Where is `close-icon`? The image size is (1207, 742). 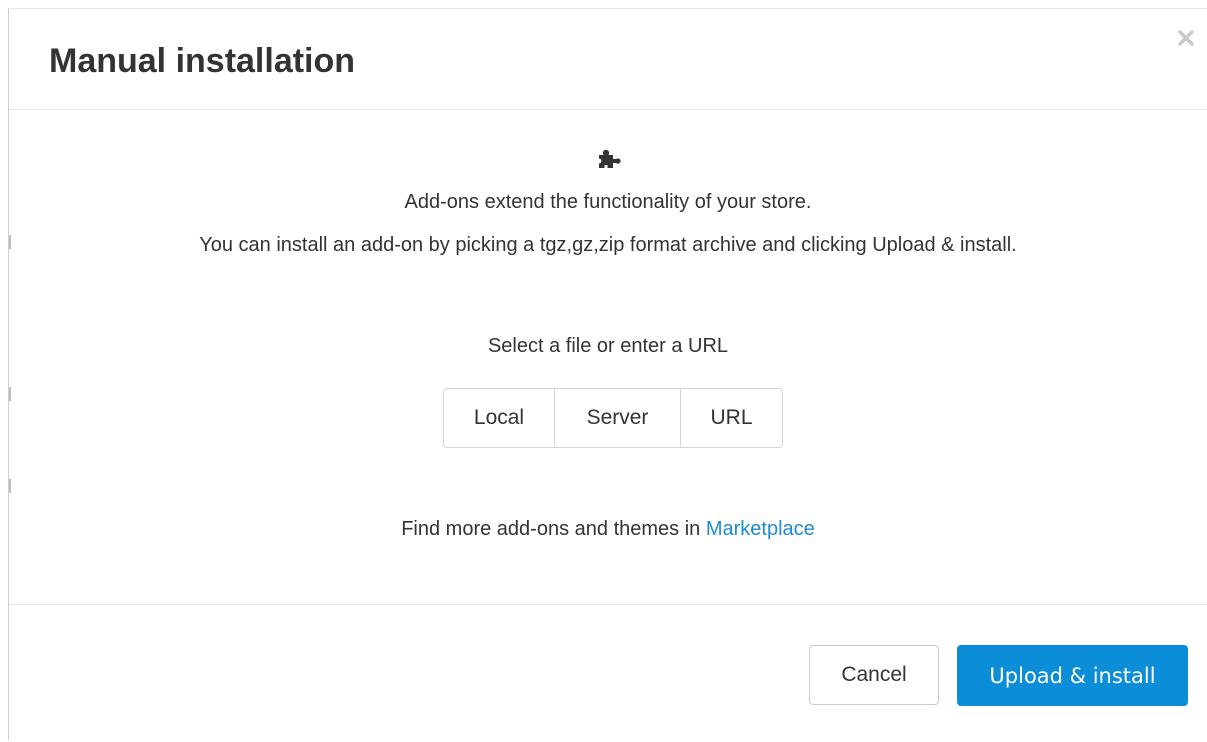
close-icon is located at coordinates (1186, 38).